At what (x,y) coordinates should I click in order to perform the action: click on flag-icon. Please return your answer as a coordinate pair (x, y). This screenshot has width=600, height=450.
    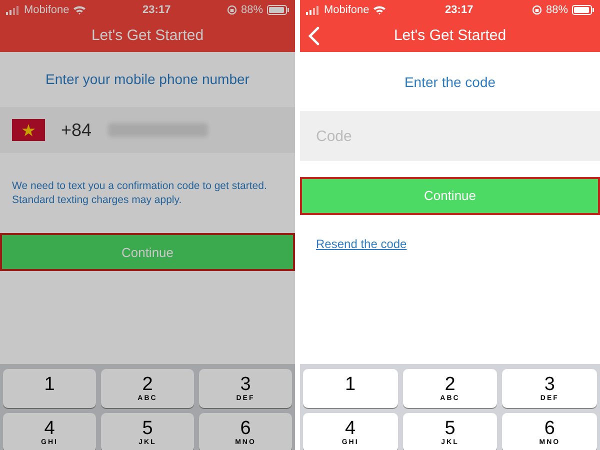
    Looking at the image, I should click on (28, 130).